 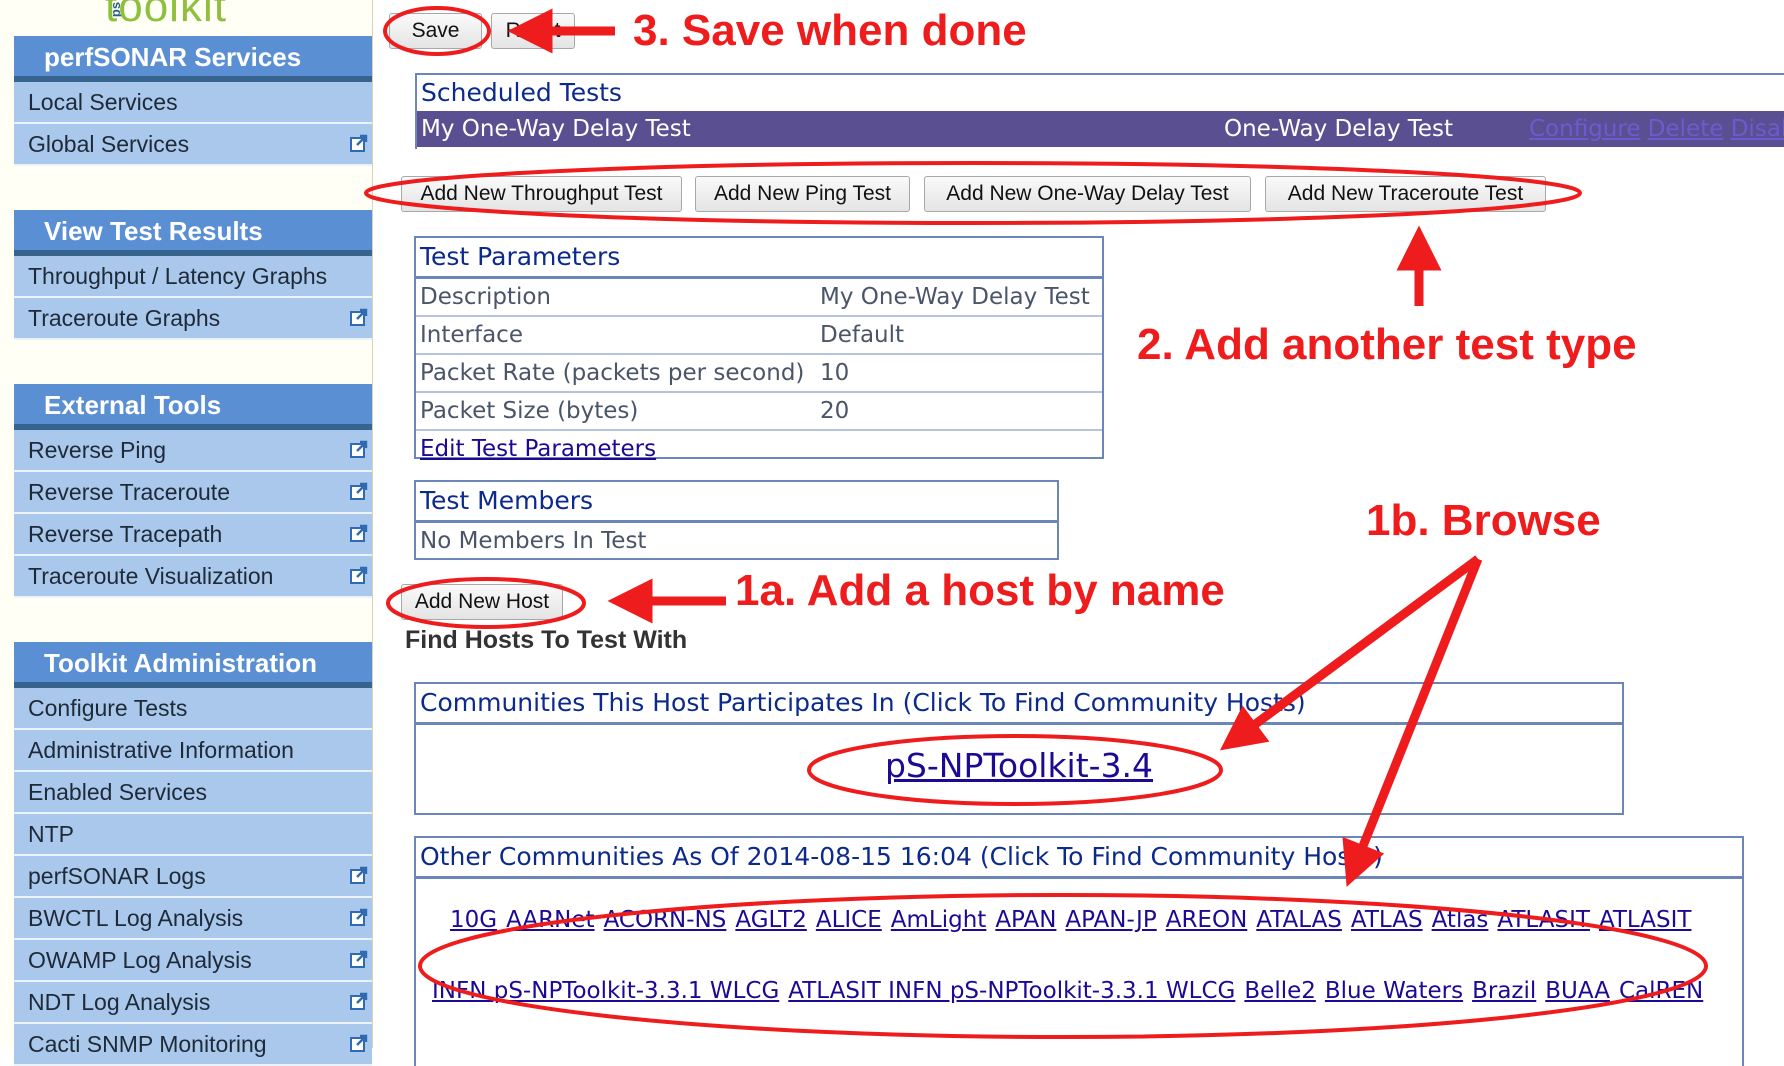 I want to click on annotation-step-1a: 1a. Add a host by name, so click(x=980, y=590).